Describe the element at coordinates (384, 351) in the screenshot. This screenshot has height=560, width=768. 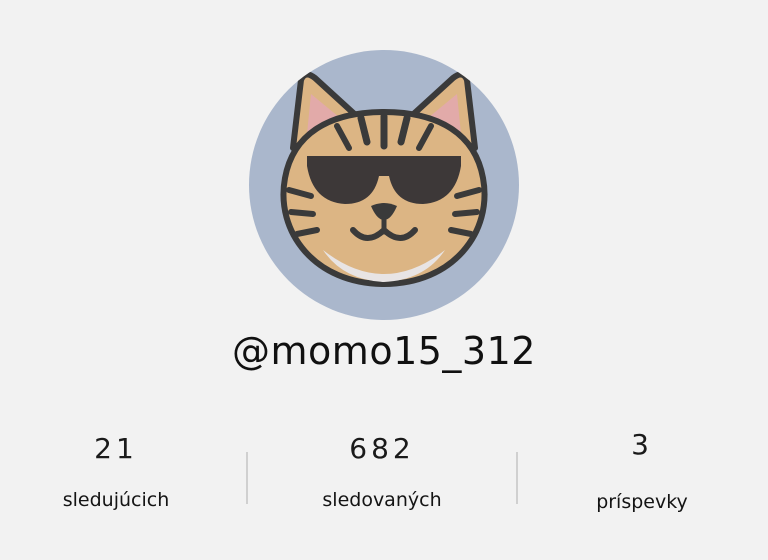
I see `username: @momo15_312` at that location.